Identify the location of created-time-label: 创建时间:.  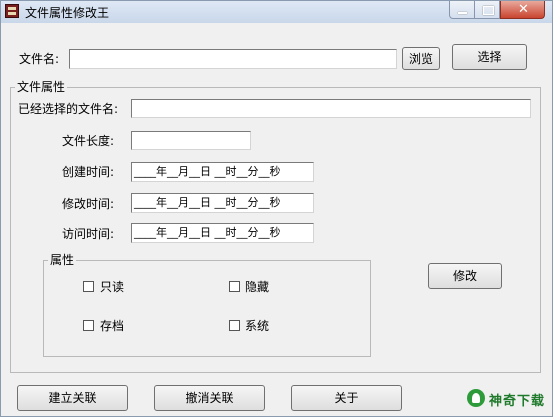
(88, 172).